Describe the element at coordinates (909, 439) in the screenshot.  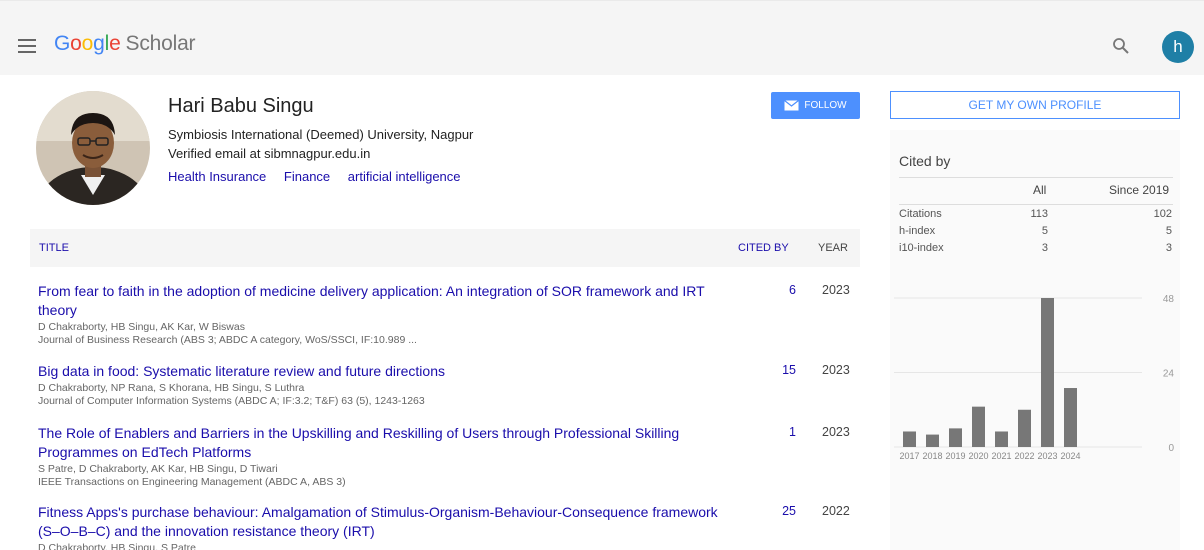
I see `bar-2017` at that location.